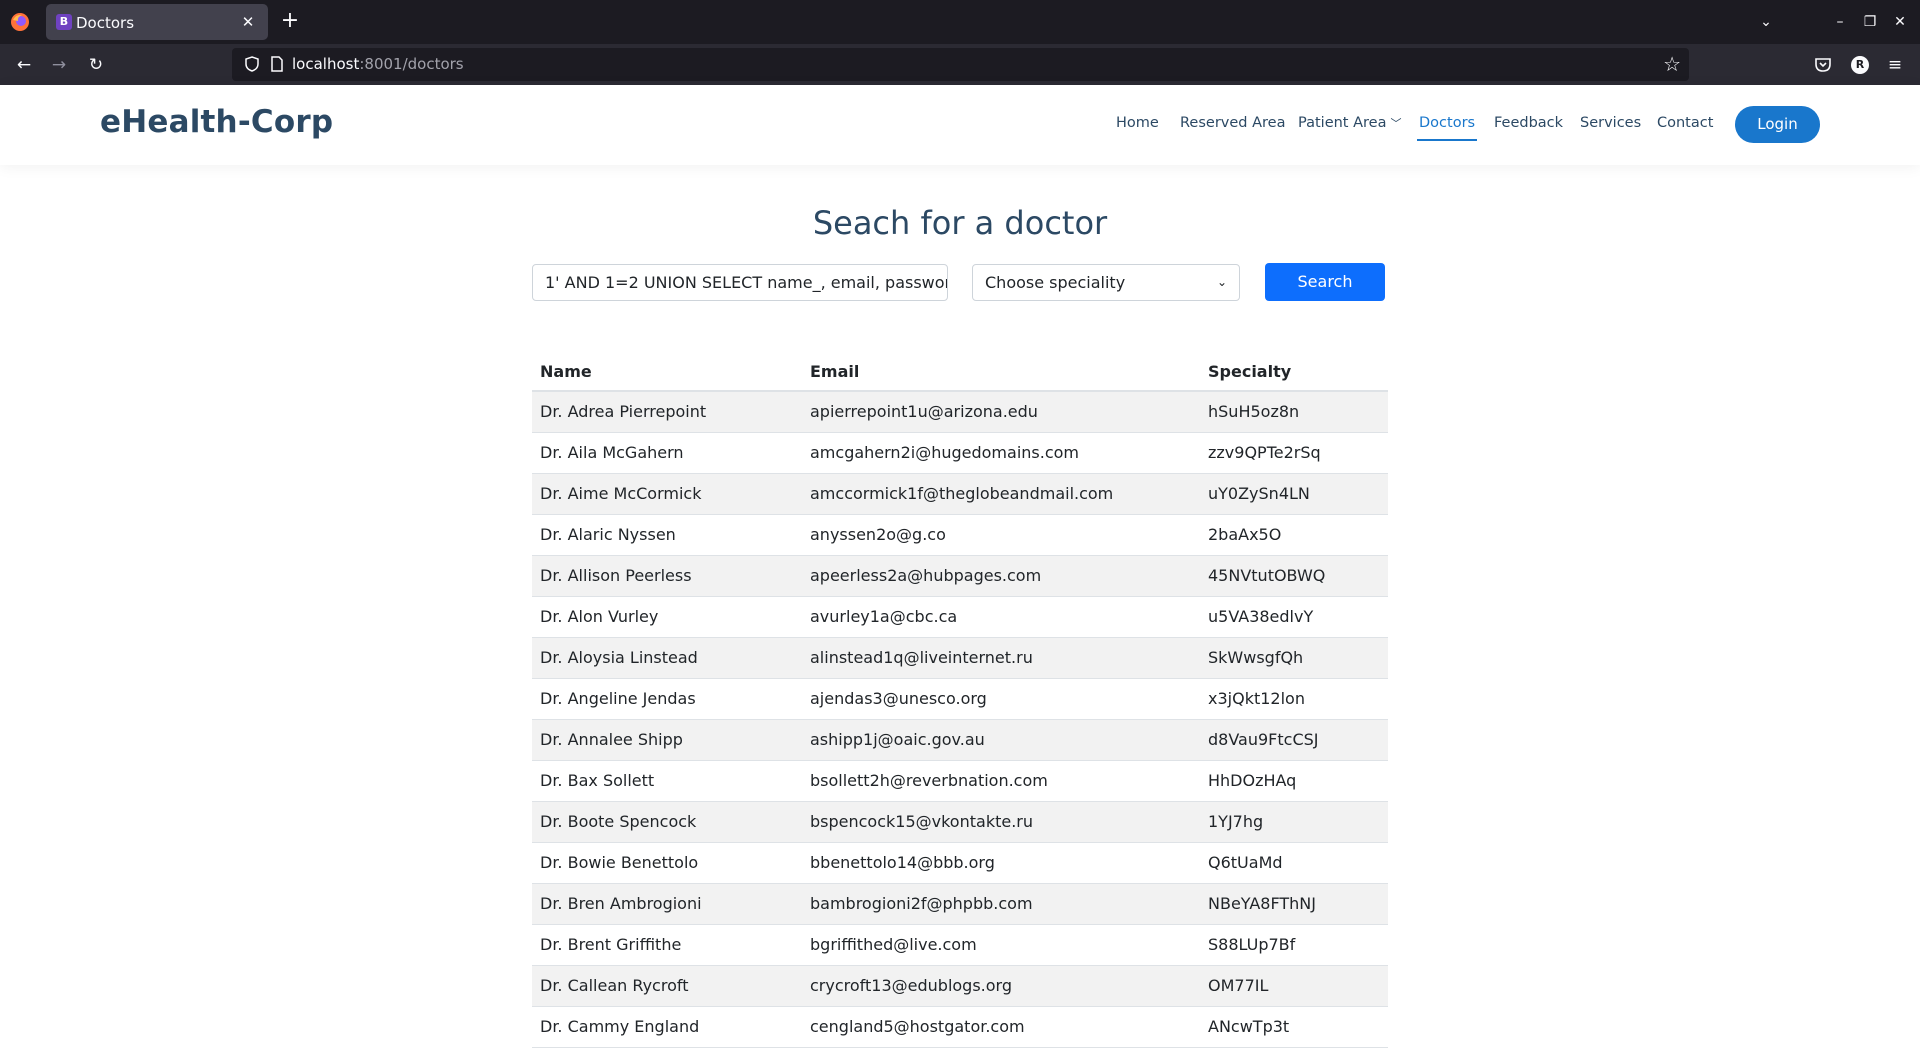 The height and width of the screenshot is (1053, 1920). Describe the element at coordinates (1001, 617) in the screenshot. I see `cell-email: avurley1a@cbc.ca` at that location.